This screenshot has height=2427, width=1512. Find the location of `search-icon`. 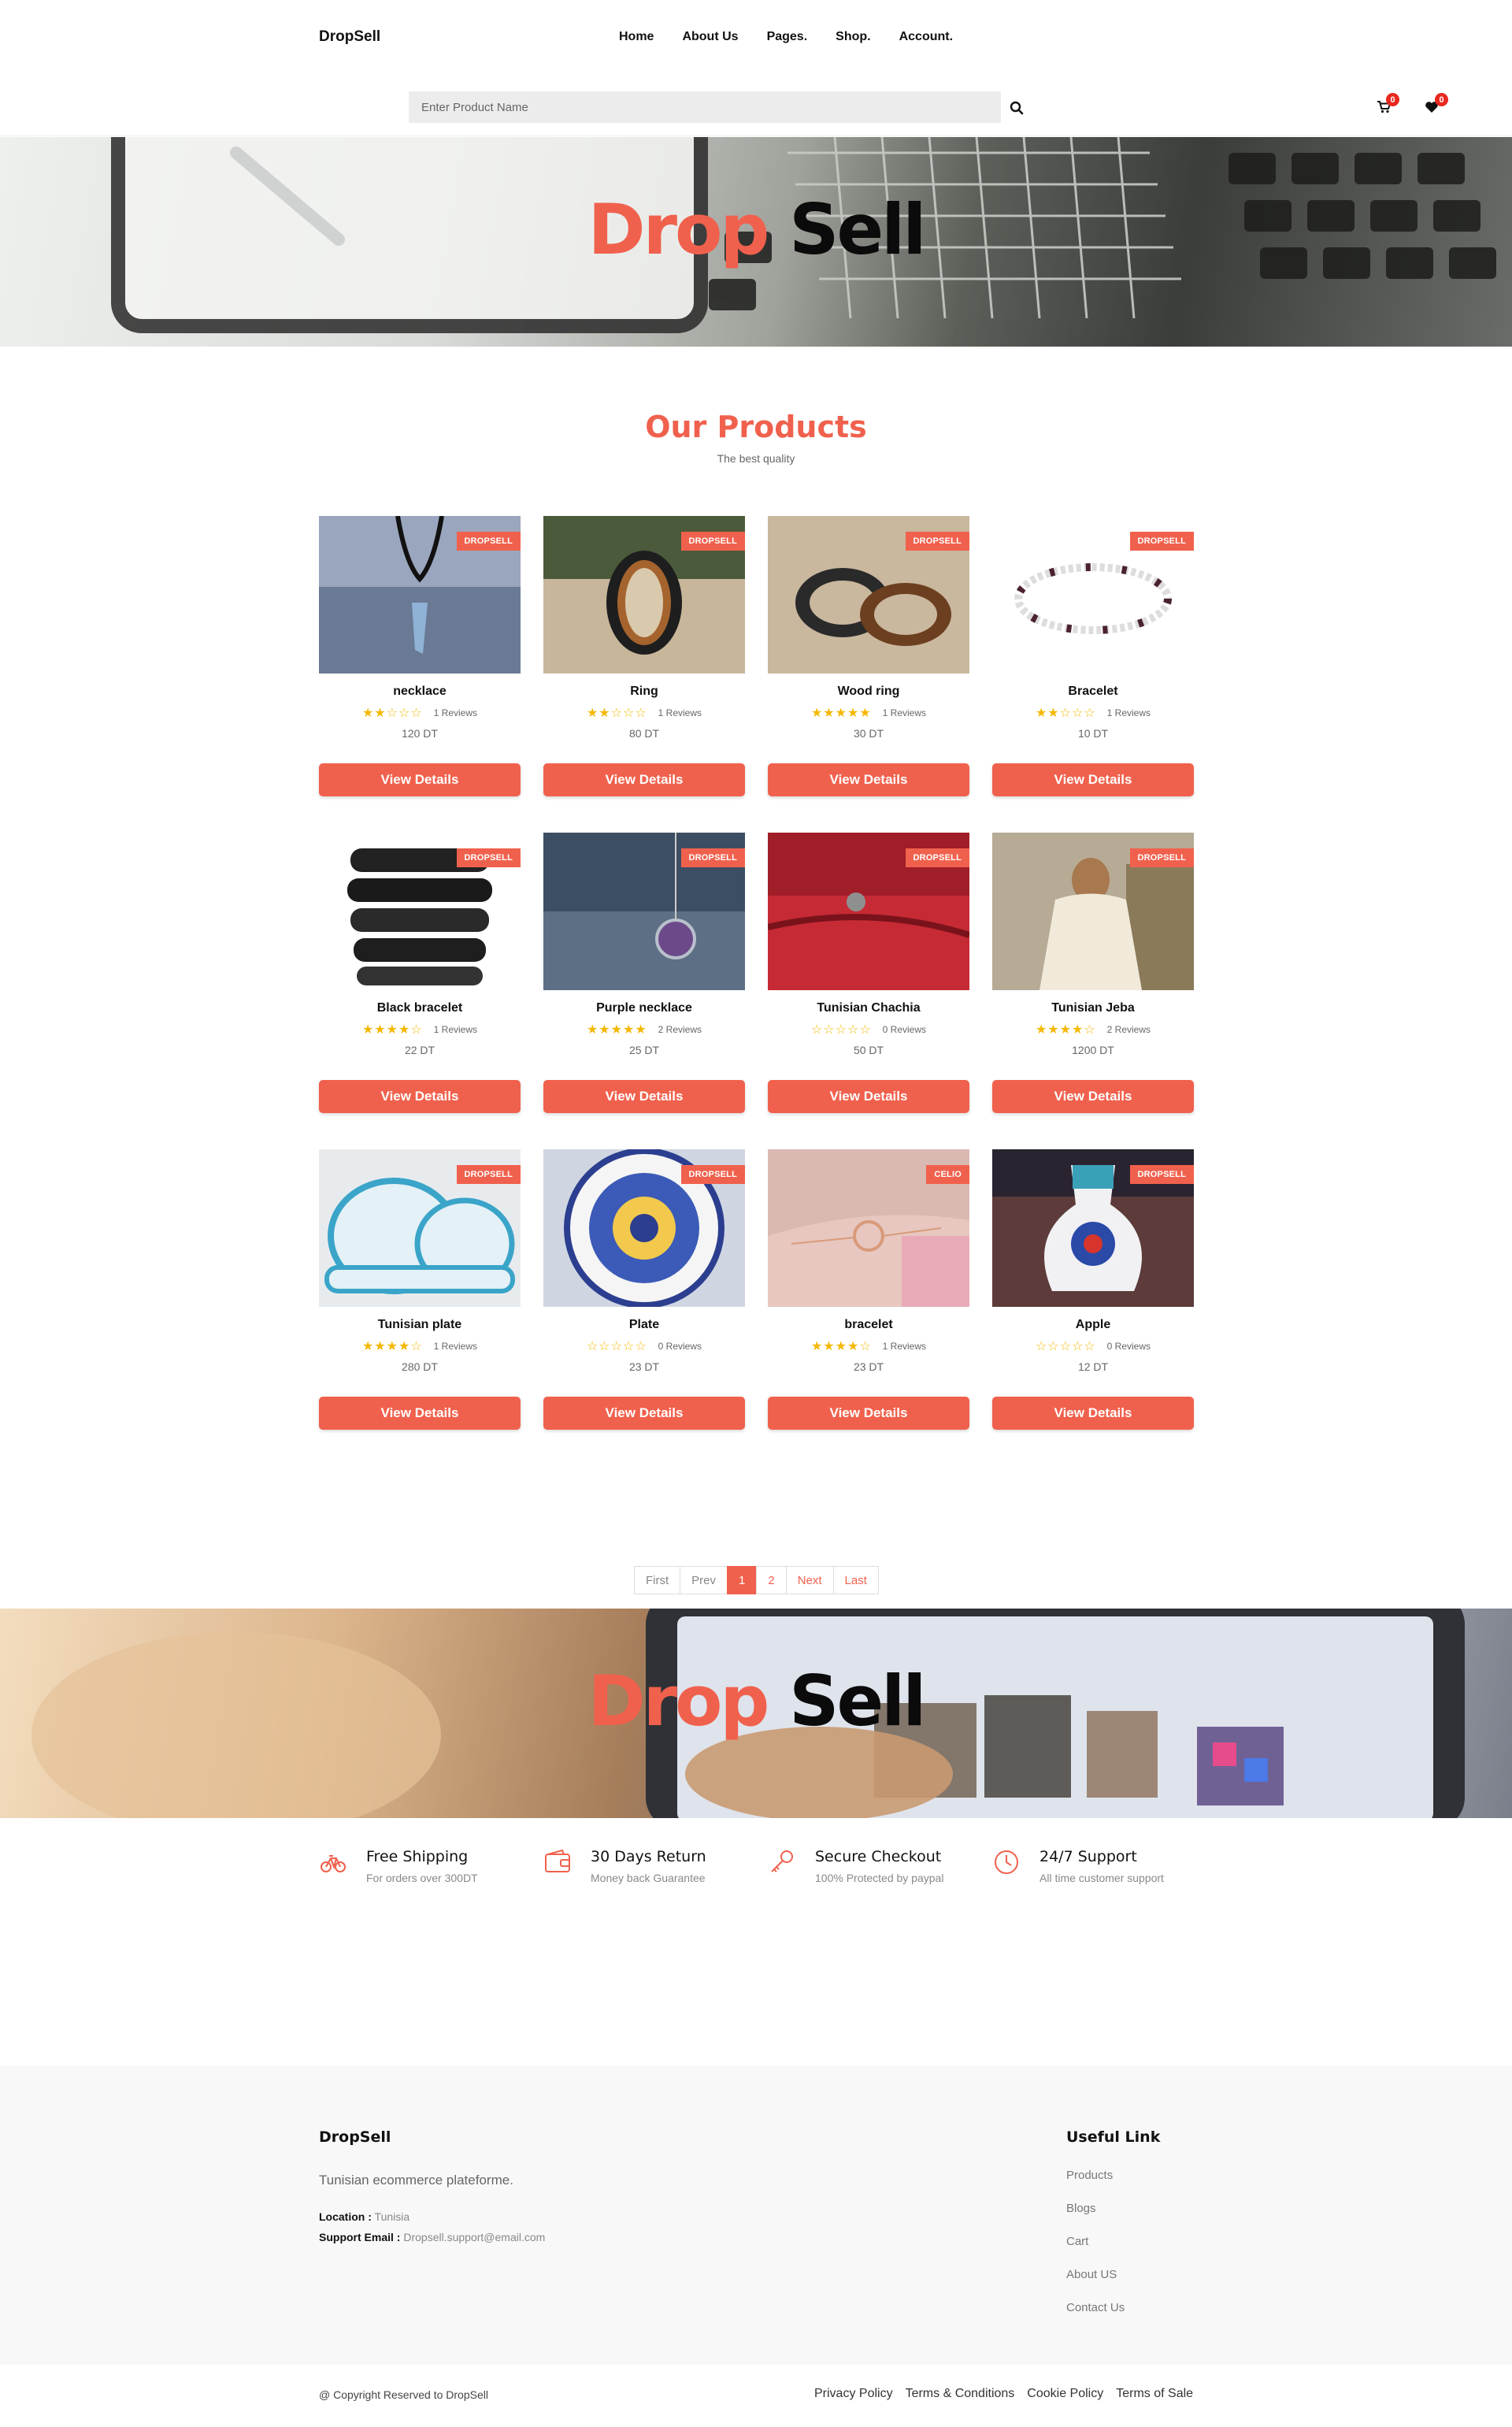

search-icon is located at coordinates (1017, 108).